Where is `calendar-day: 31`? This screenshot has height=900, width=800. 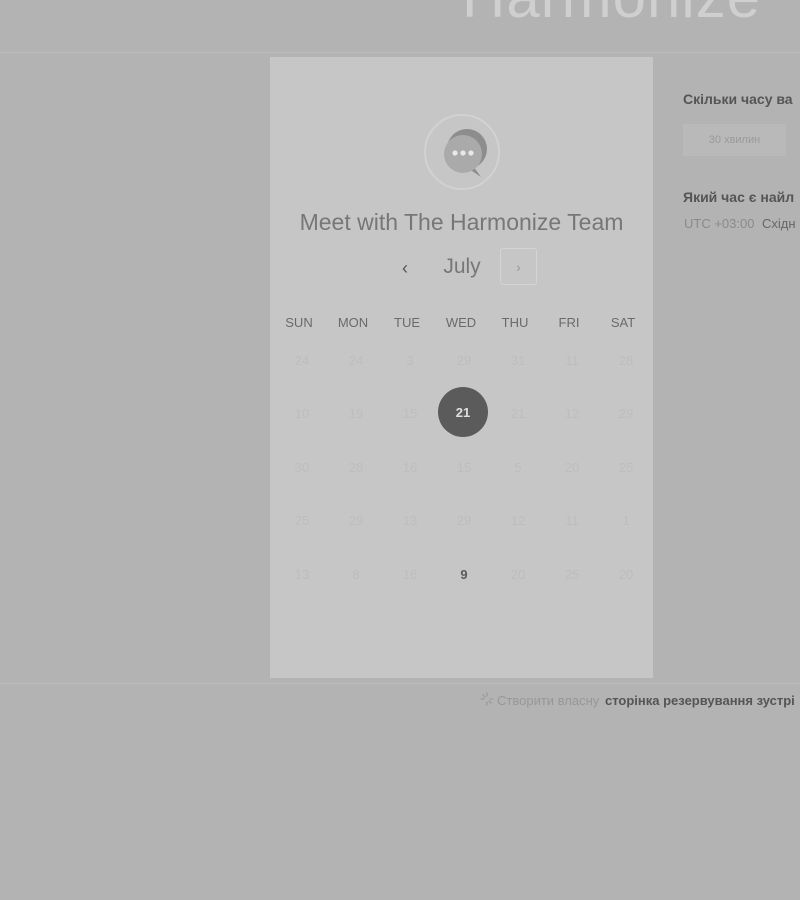 calendar-day: 31 is located at coordinates (518, 360).